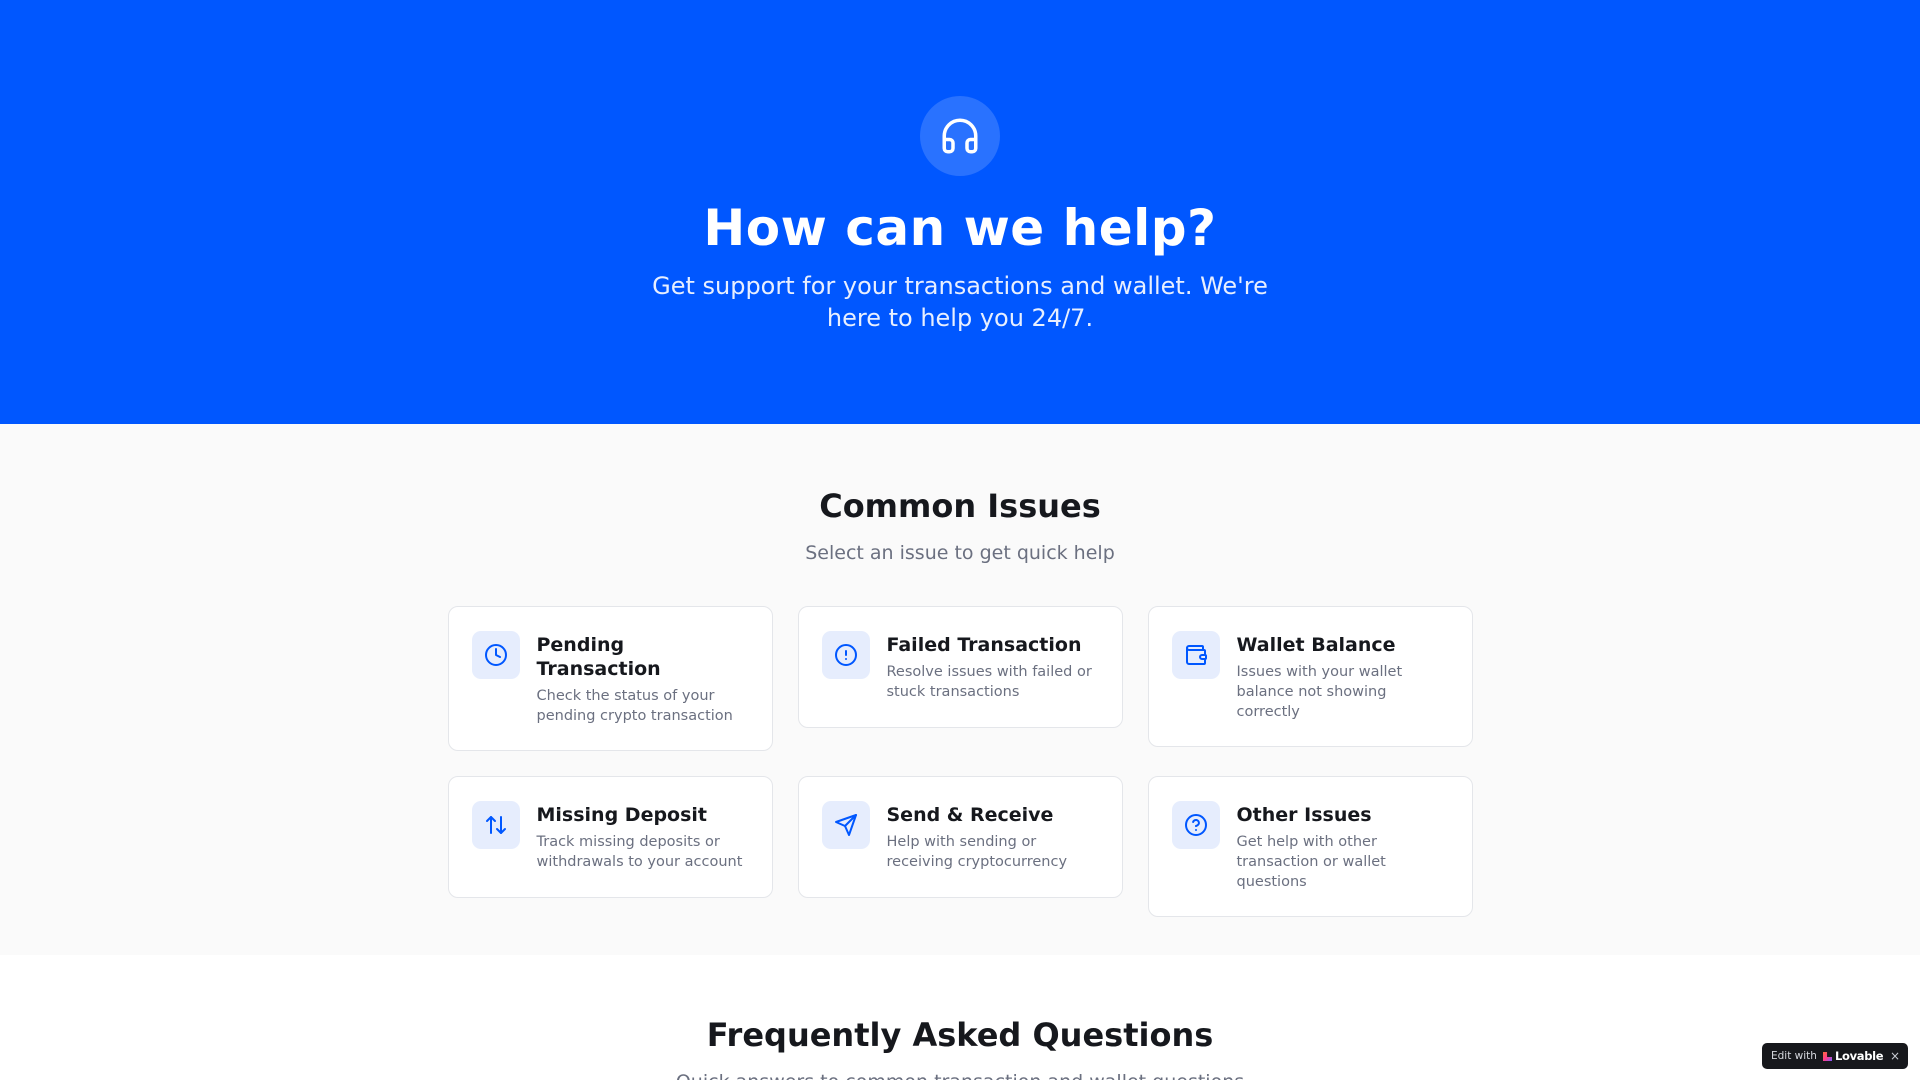 The width and height of the screenshot is (1920, 1080). Describe the element at coordinates (984, 645) in the screenshot. I see `issue-card-title: Failed Transaction` at that location.